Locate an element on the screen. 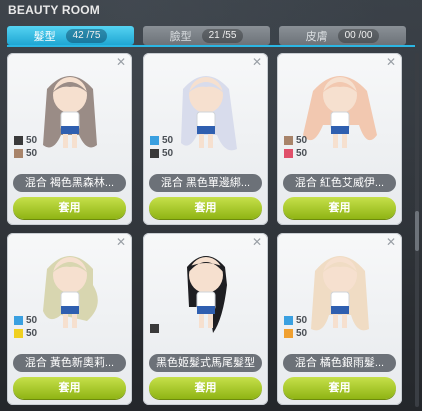  tab-label: 皮膚 is located at coordinates (316, 36).